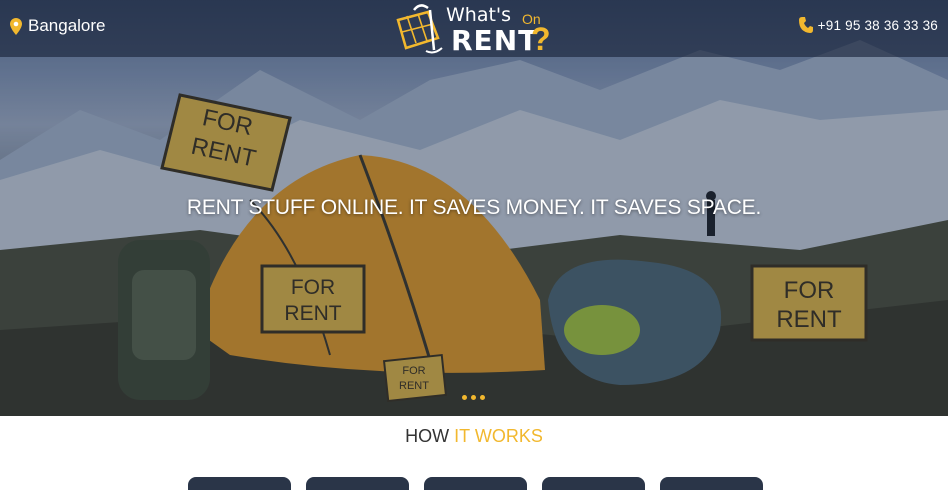  What do you see at coordinates (16, 26) in the screenshot?
I see `map-pin-icon` at bounding box center [16, 26].